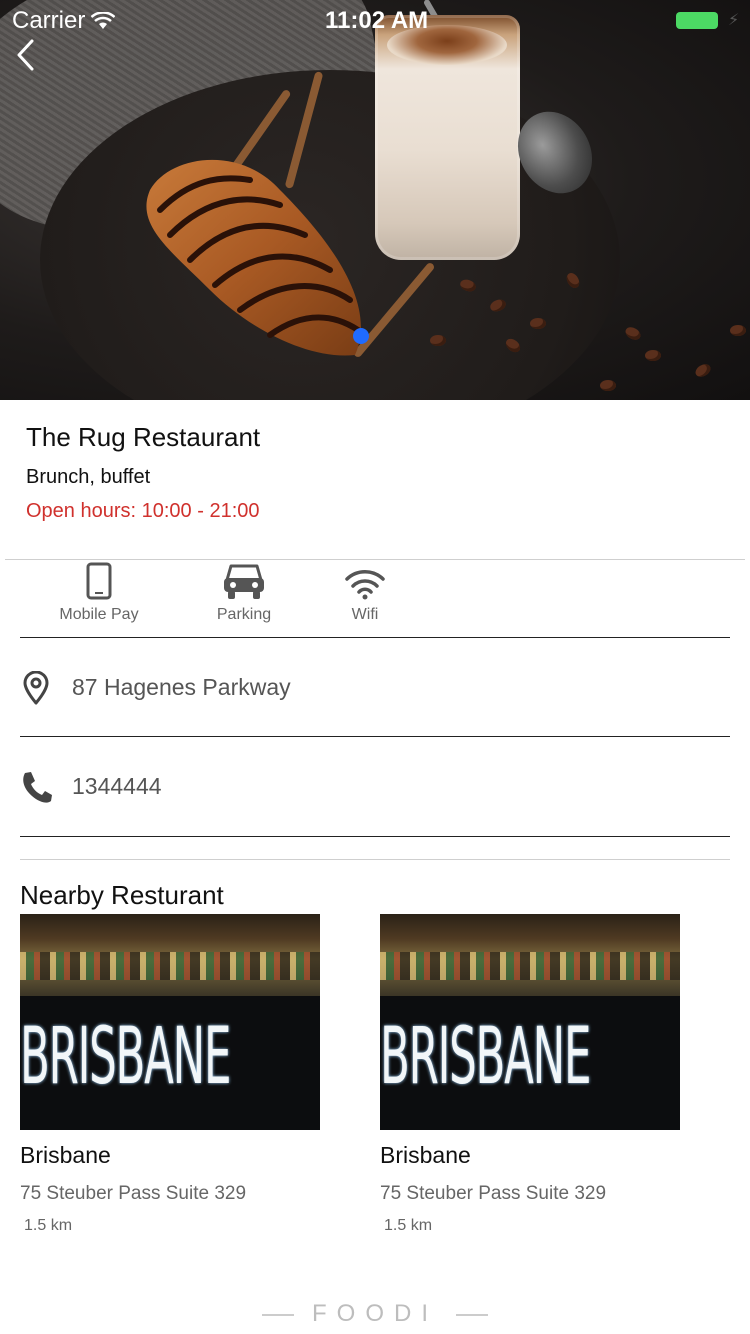  What do you see at coordinates (361, 336) in the screenshot?
I see `carousel-page-indicator` at bounding box center [361, 336].